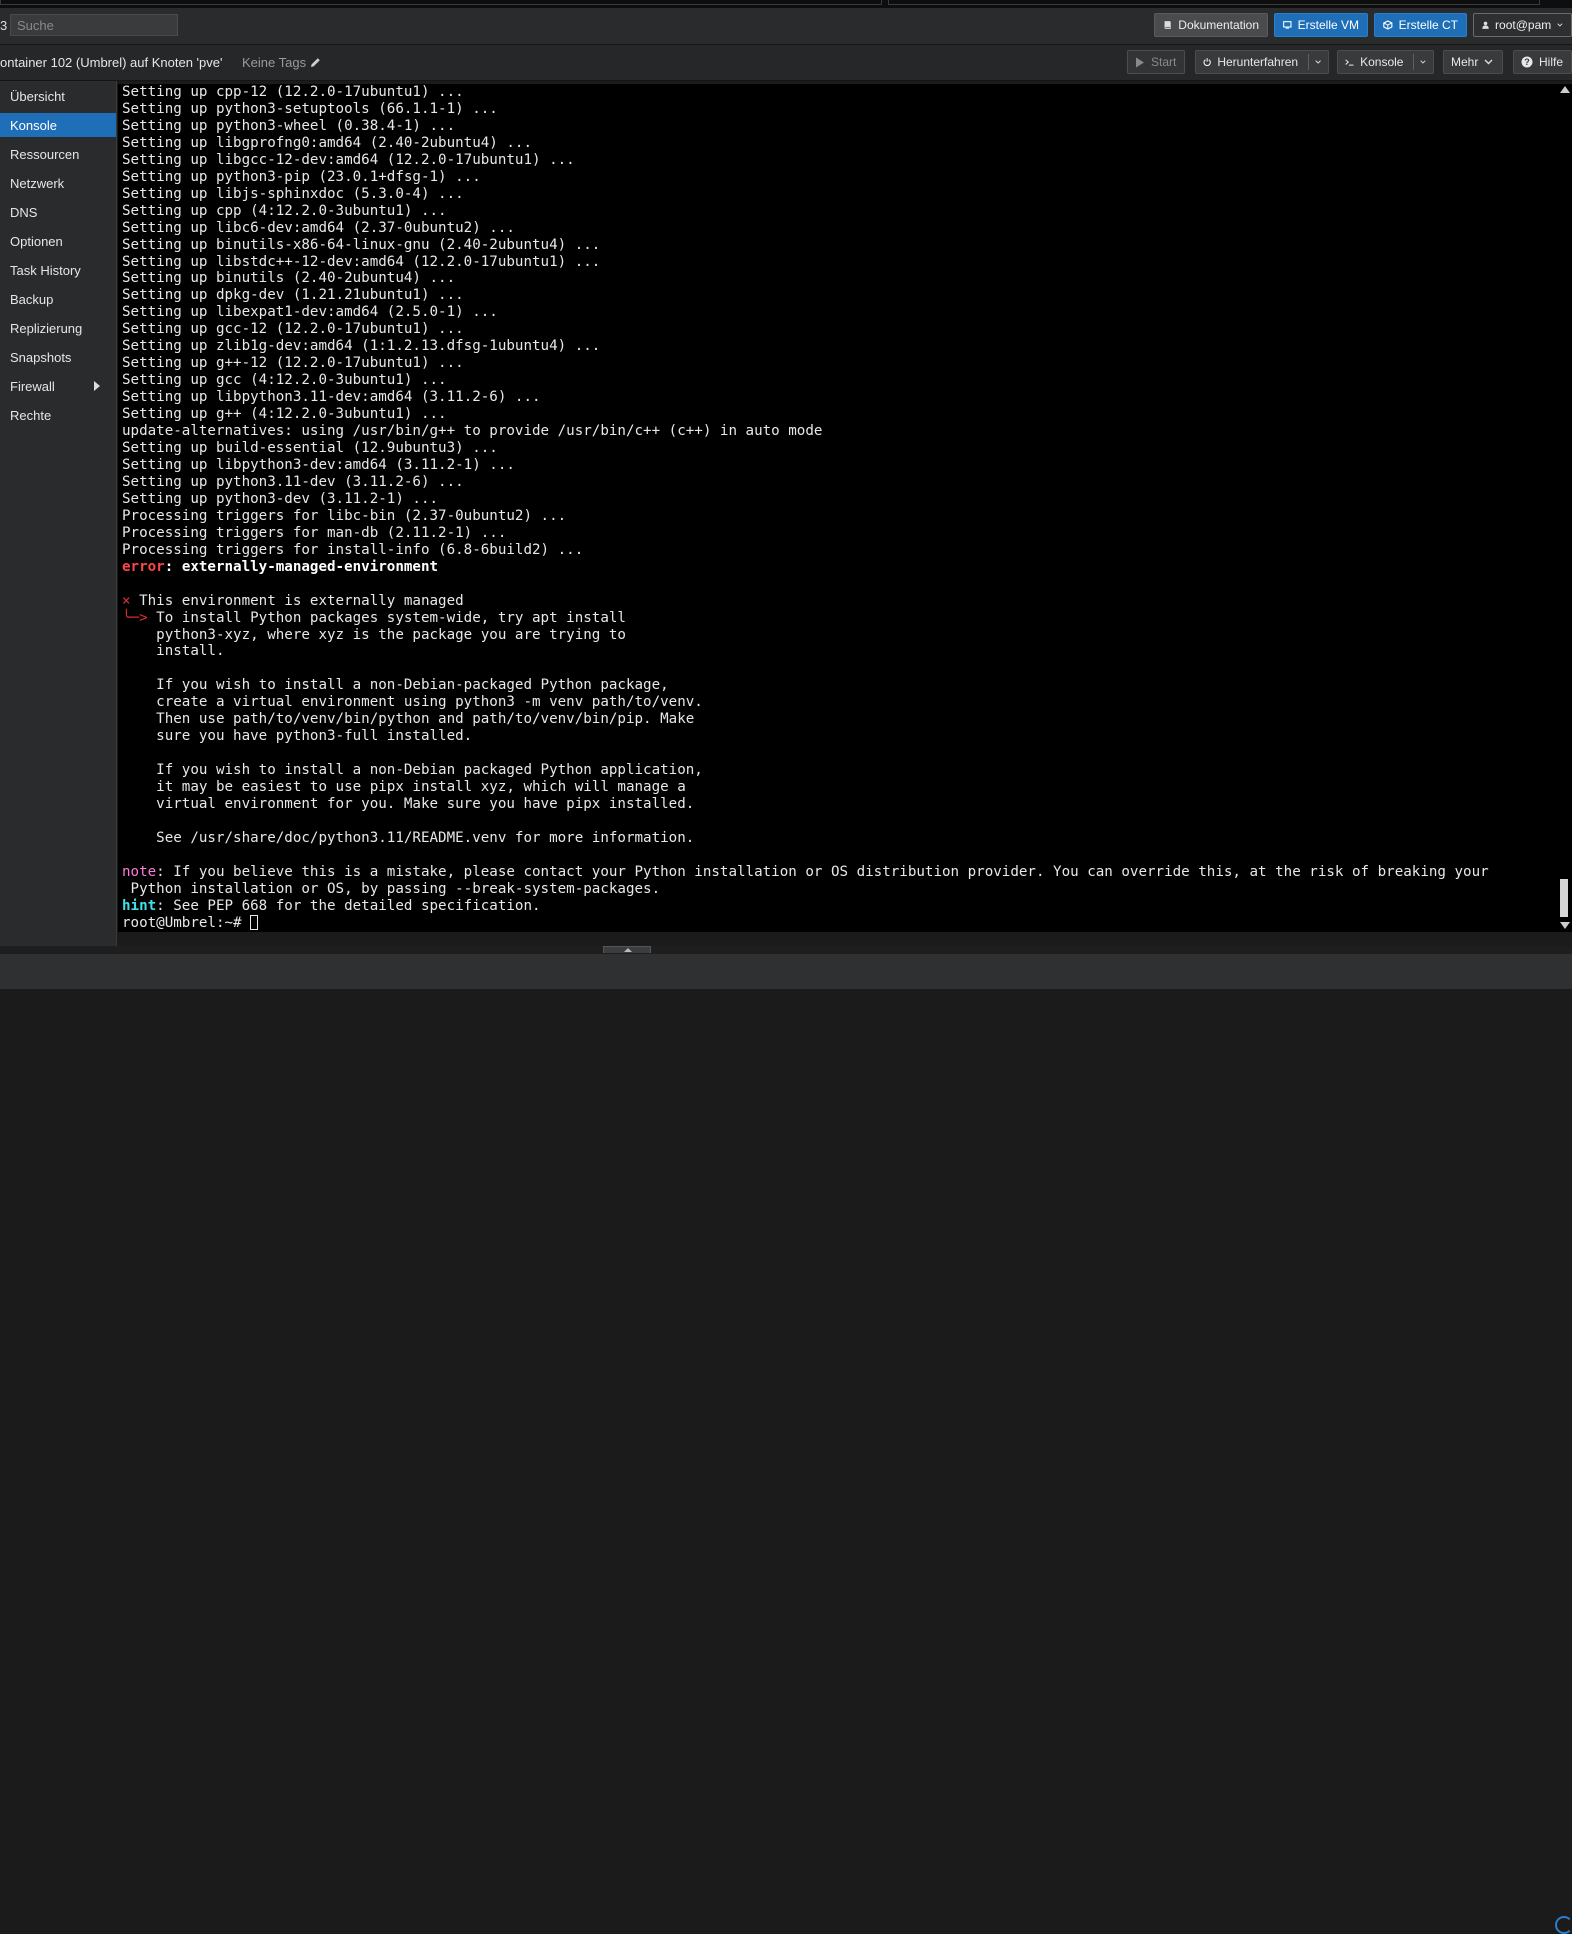 This screenshot has width=1572, height=1934. I want to click on sidebar-item-network: Netzwerk, so click(58, 183).